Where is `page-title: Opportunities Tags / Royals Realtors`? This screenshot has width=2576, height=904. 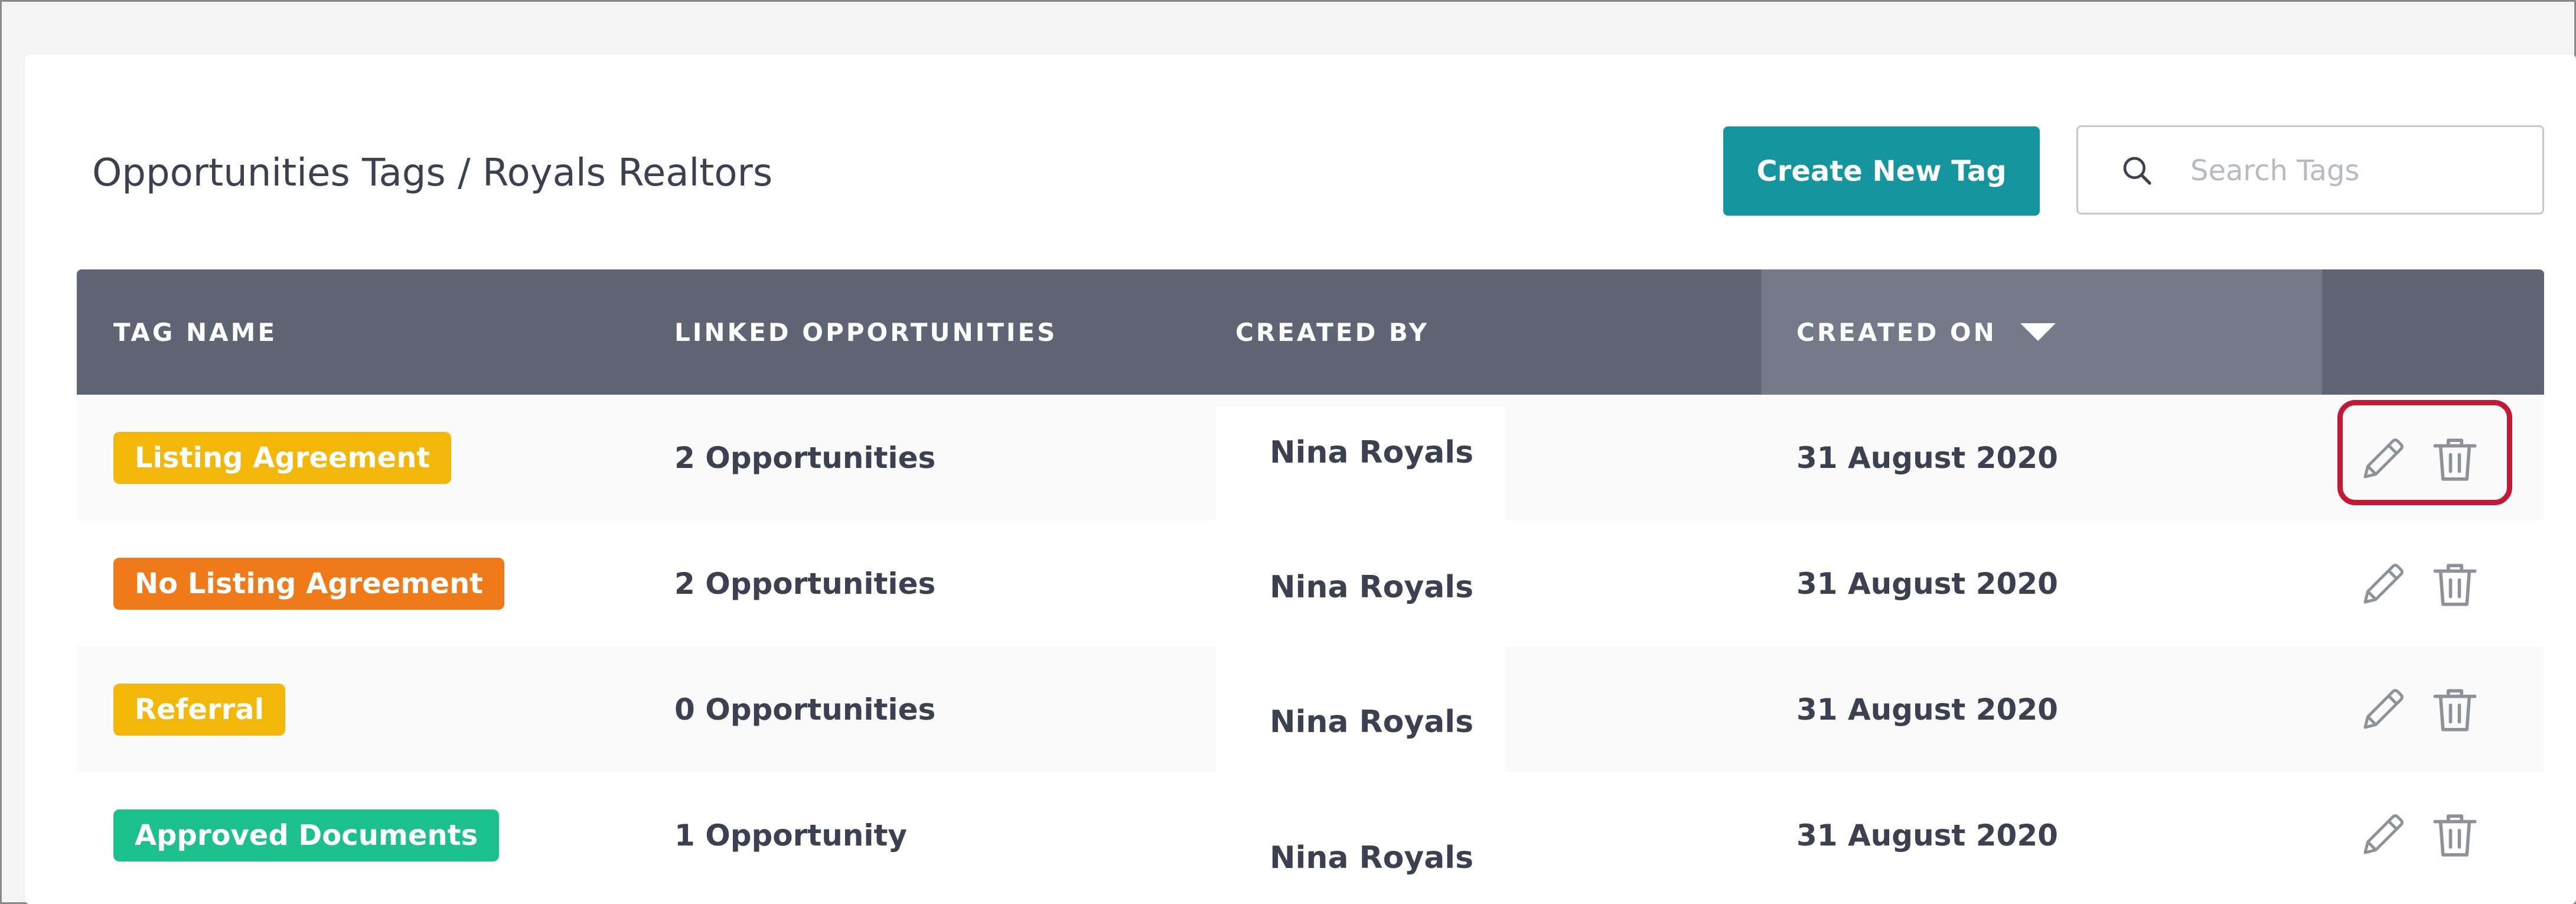 page-title: Opportunities Tags / Royals Realtors is located at coordinates (433, 173).